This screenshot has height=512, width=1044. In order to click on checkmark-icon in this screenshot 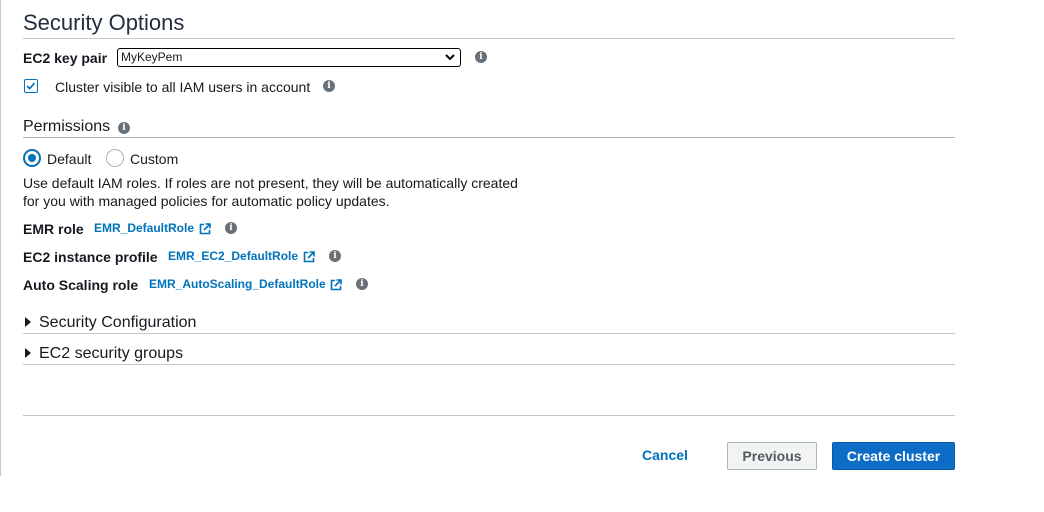, I will do `click(31, 86)`.